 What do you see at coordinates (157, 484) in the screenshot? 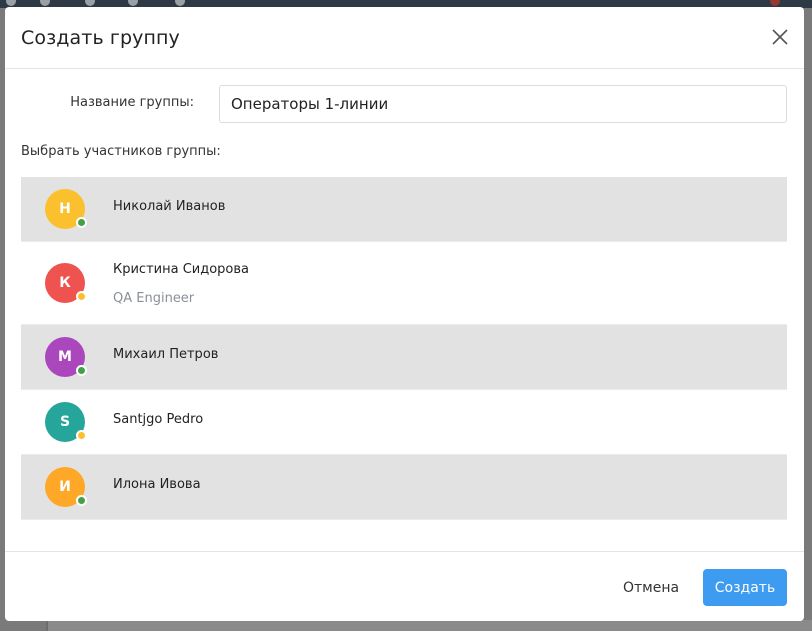
I see `member-name: Илона Ивова` at bounding box center [157, 484].